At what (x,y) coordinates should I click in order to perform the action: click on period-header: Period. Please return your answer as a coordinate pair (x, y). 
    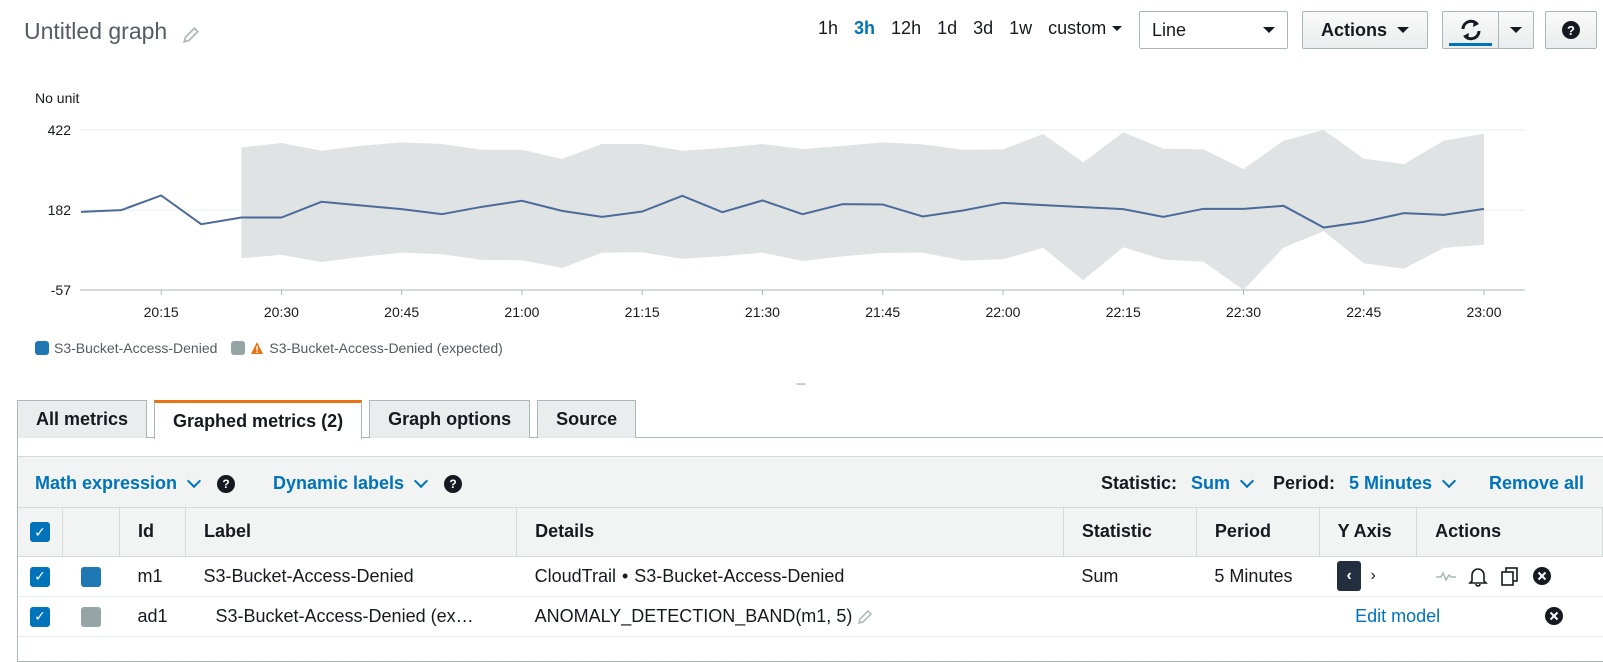
    Looking at the image, I should click on (1258, 532).